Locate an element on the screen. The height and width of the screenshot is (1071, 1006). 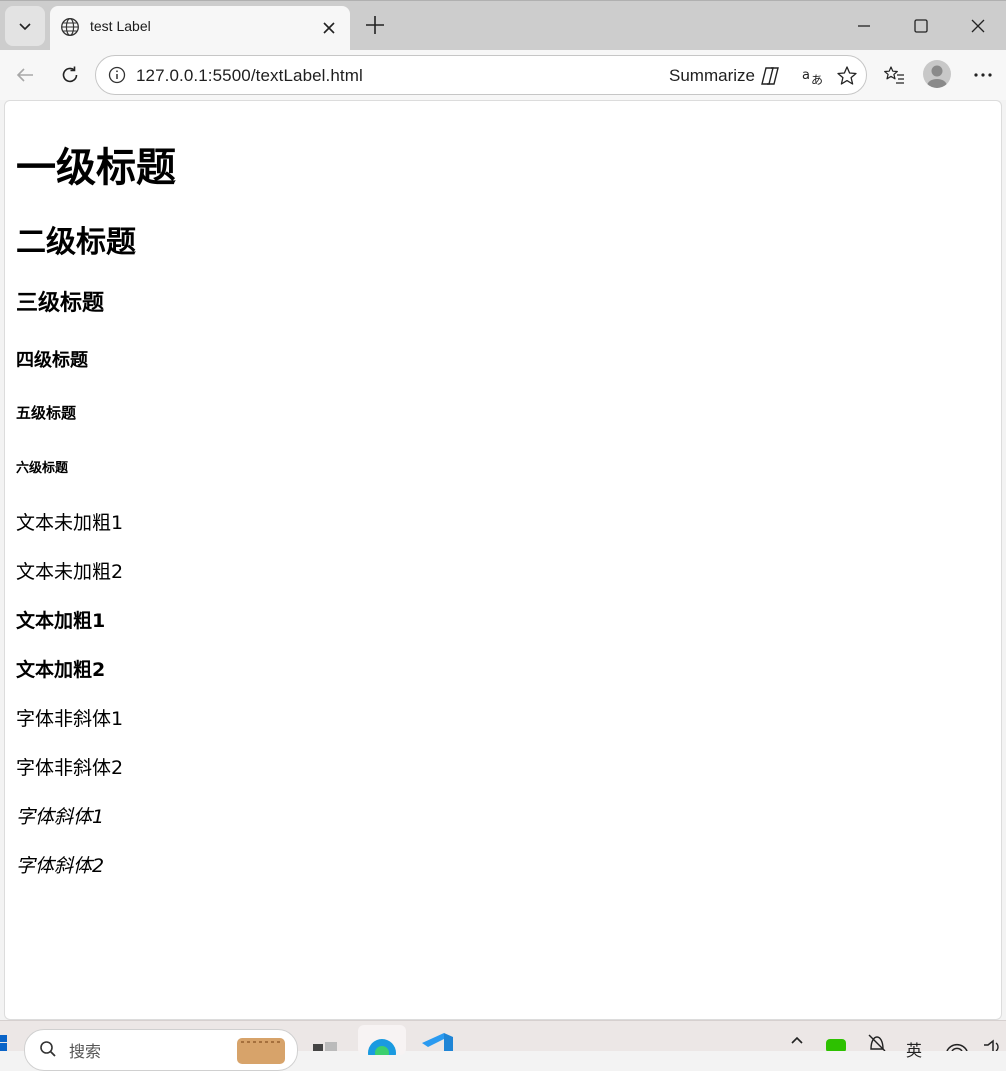
paragraph-italic-1: 字体斜体1 is located at coordinates (60, 817).